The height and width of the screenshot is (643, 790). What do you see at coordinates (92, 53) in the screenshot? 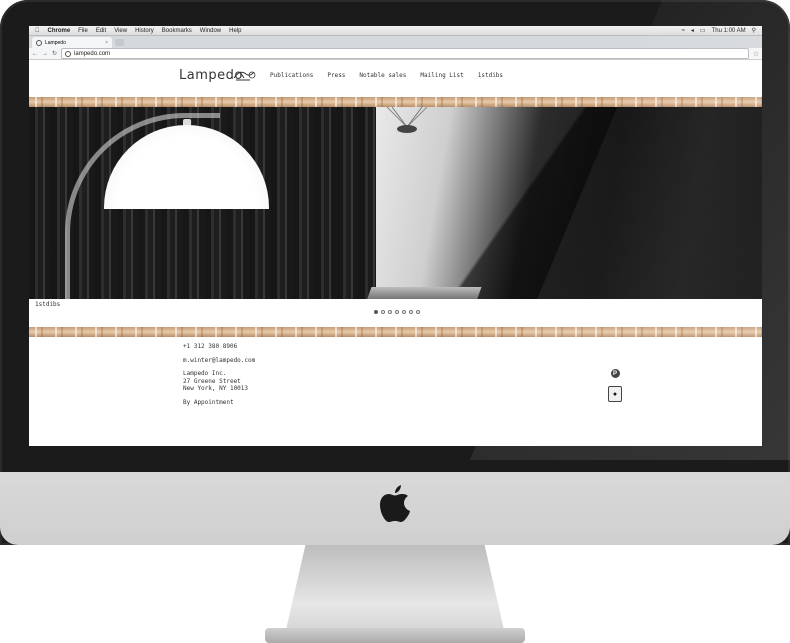
I see `address-url: lampedo.com` at bounding box center [92, 53].